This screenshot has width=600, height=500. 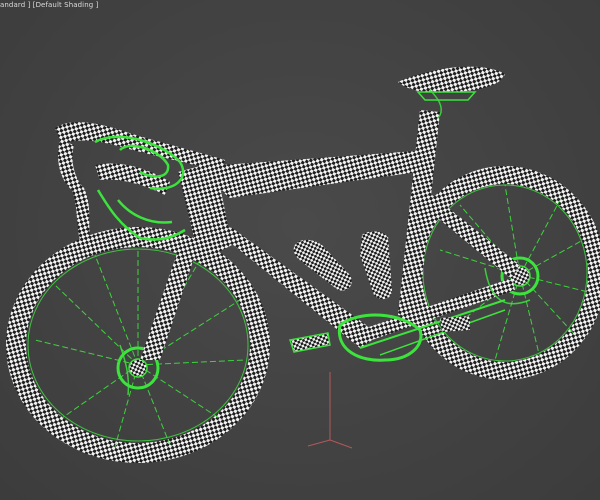 I want to click on saddle, so click(x=451, y=83).